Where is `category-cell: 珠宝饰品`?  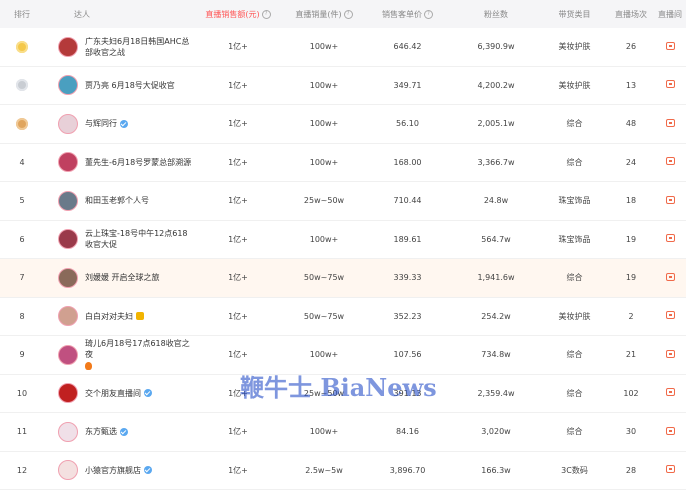
category-cell: 珠宝饰品 is located at coordinates (574, 239).